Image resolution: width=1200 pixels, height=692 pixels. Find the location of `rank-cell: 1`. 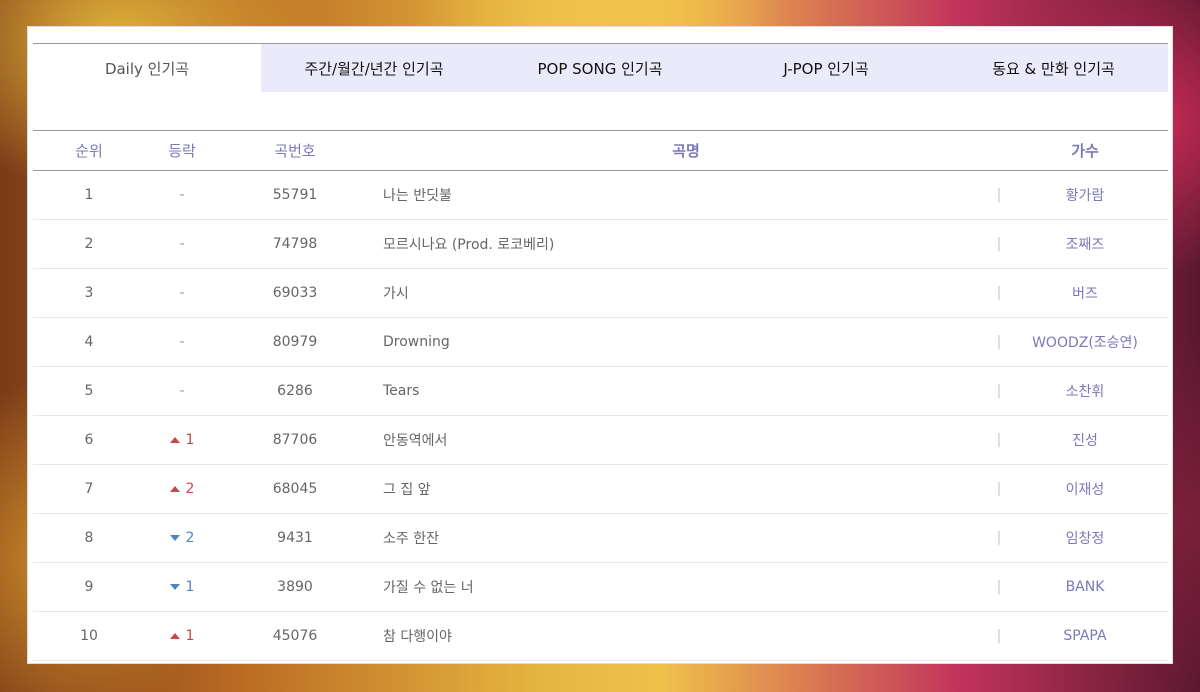

rank-cell: 1 is located at coordinates (89, 195).